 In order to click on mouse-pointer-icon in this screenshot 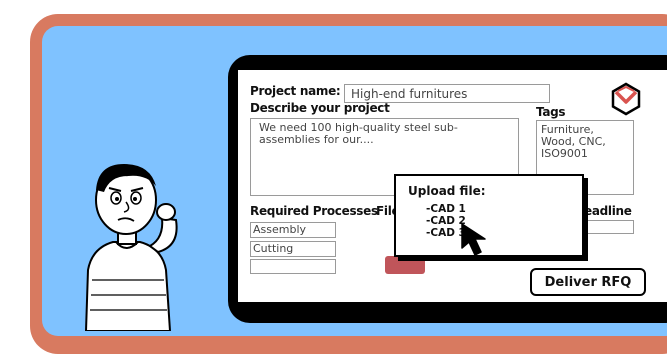, I will do `click(473, 239)`.